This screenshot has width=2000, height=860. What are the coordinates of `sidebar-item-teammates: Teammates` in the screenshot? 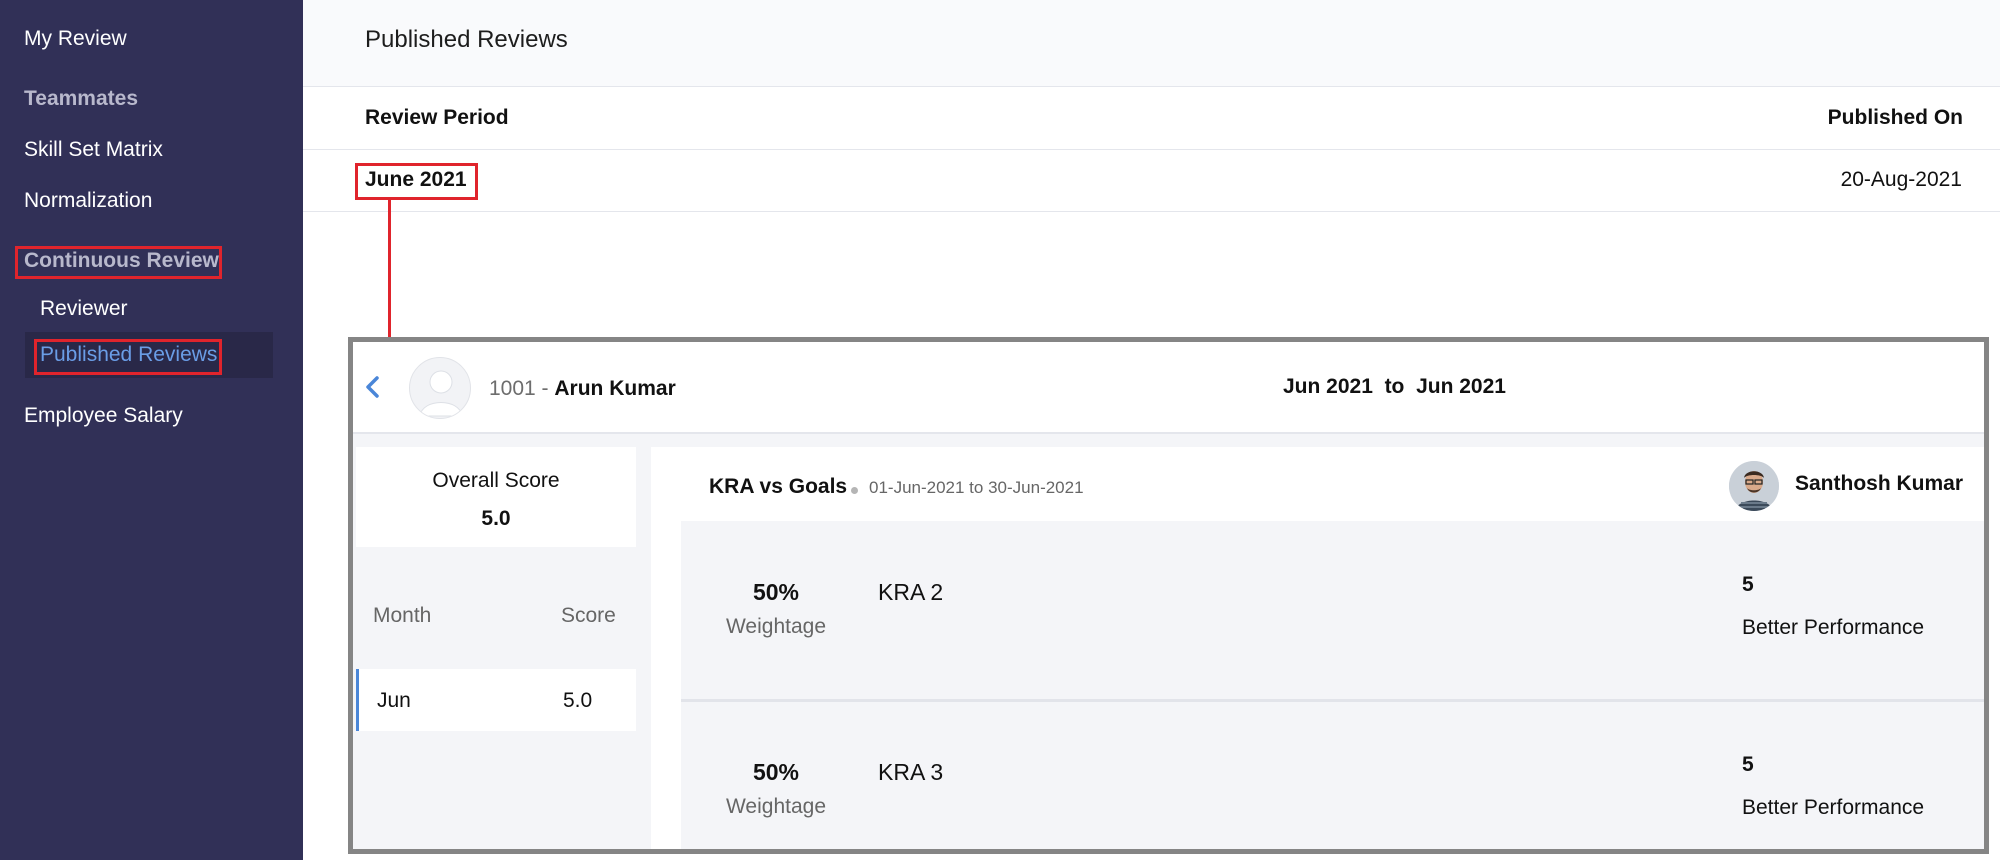 It's located at (81, 99).